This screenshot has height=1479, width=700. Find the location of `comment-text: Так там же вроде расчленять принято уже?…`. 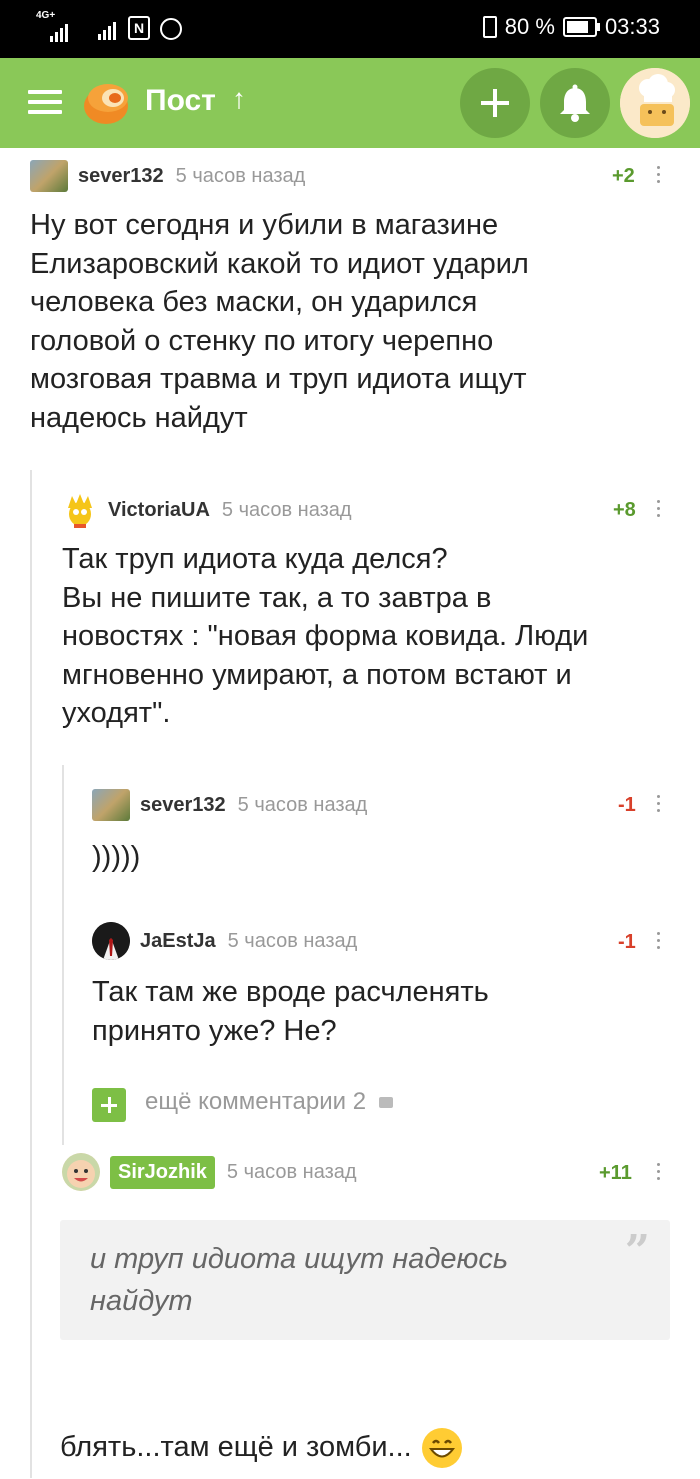

comment-text: Так там же вроде расчленять принято уже?… is located at coordinates (290, 1011).